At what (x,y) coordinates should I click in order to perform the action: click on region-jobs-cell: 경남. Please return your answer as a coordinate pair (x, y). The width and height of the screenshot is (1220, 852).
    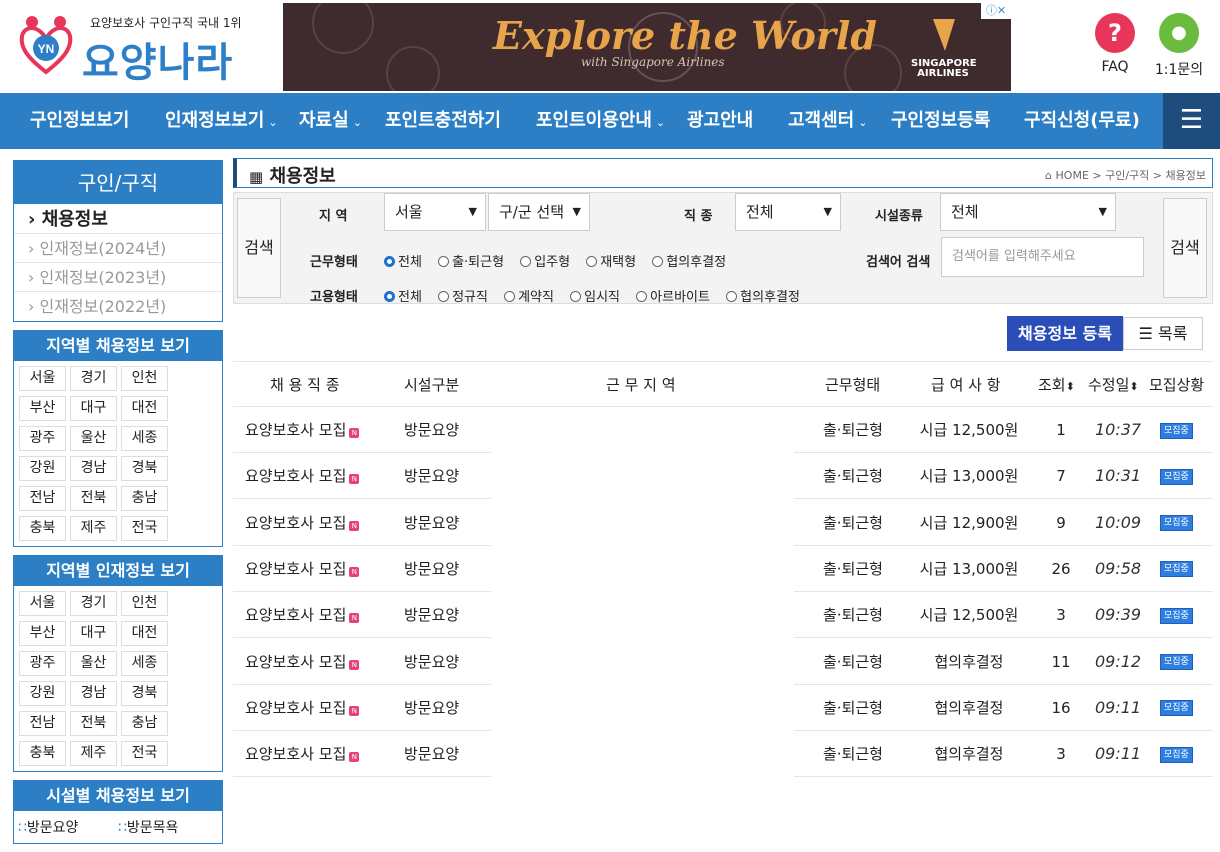
    Looking at the image, I should click on (93, 468).